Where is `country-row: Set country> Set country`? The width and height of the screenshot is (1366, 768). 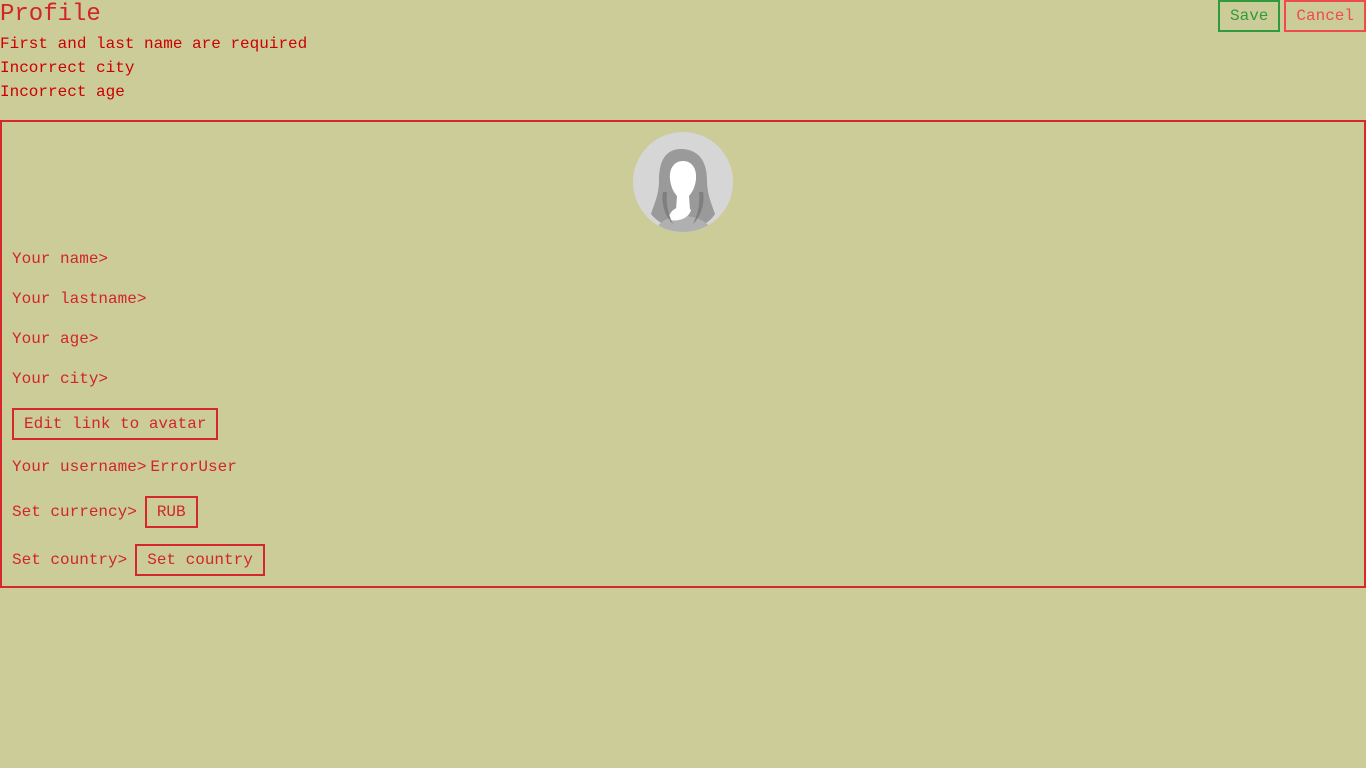
country-row: Set country> Set country is located at coordinates (138, 560).